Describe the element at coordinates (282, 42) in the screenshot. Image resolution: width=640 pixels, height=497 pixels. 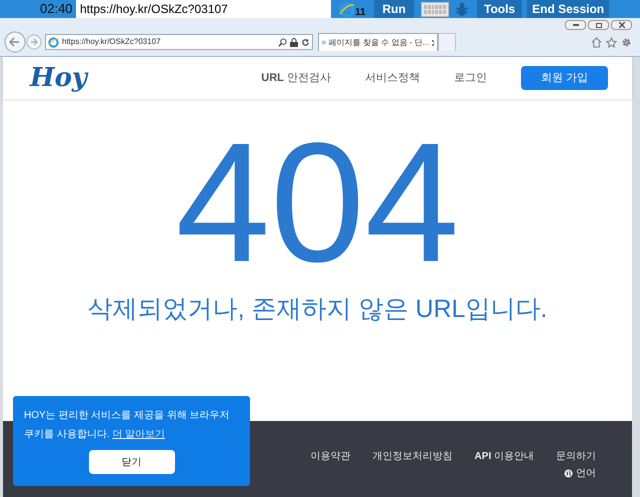
I see `search-icon` at that location.